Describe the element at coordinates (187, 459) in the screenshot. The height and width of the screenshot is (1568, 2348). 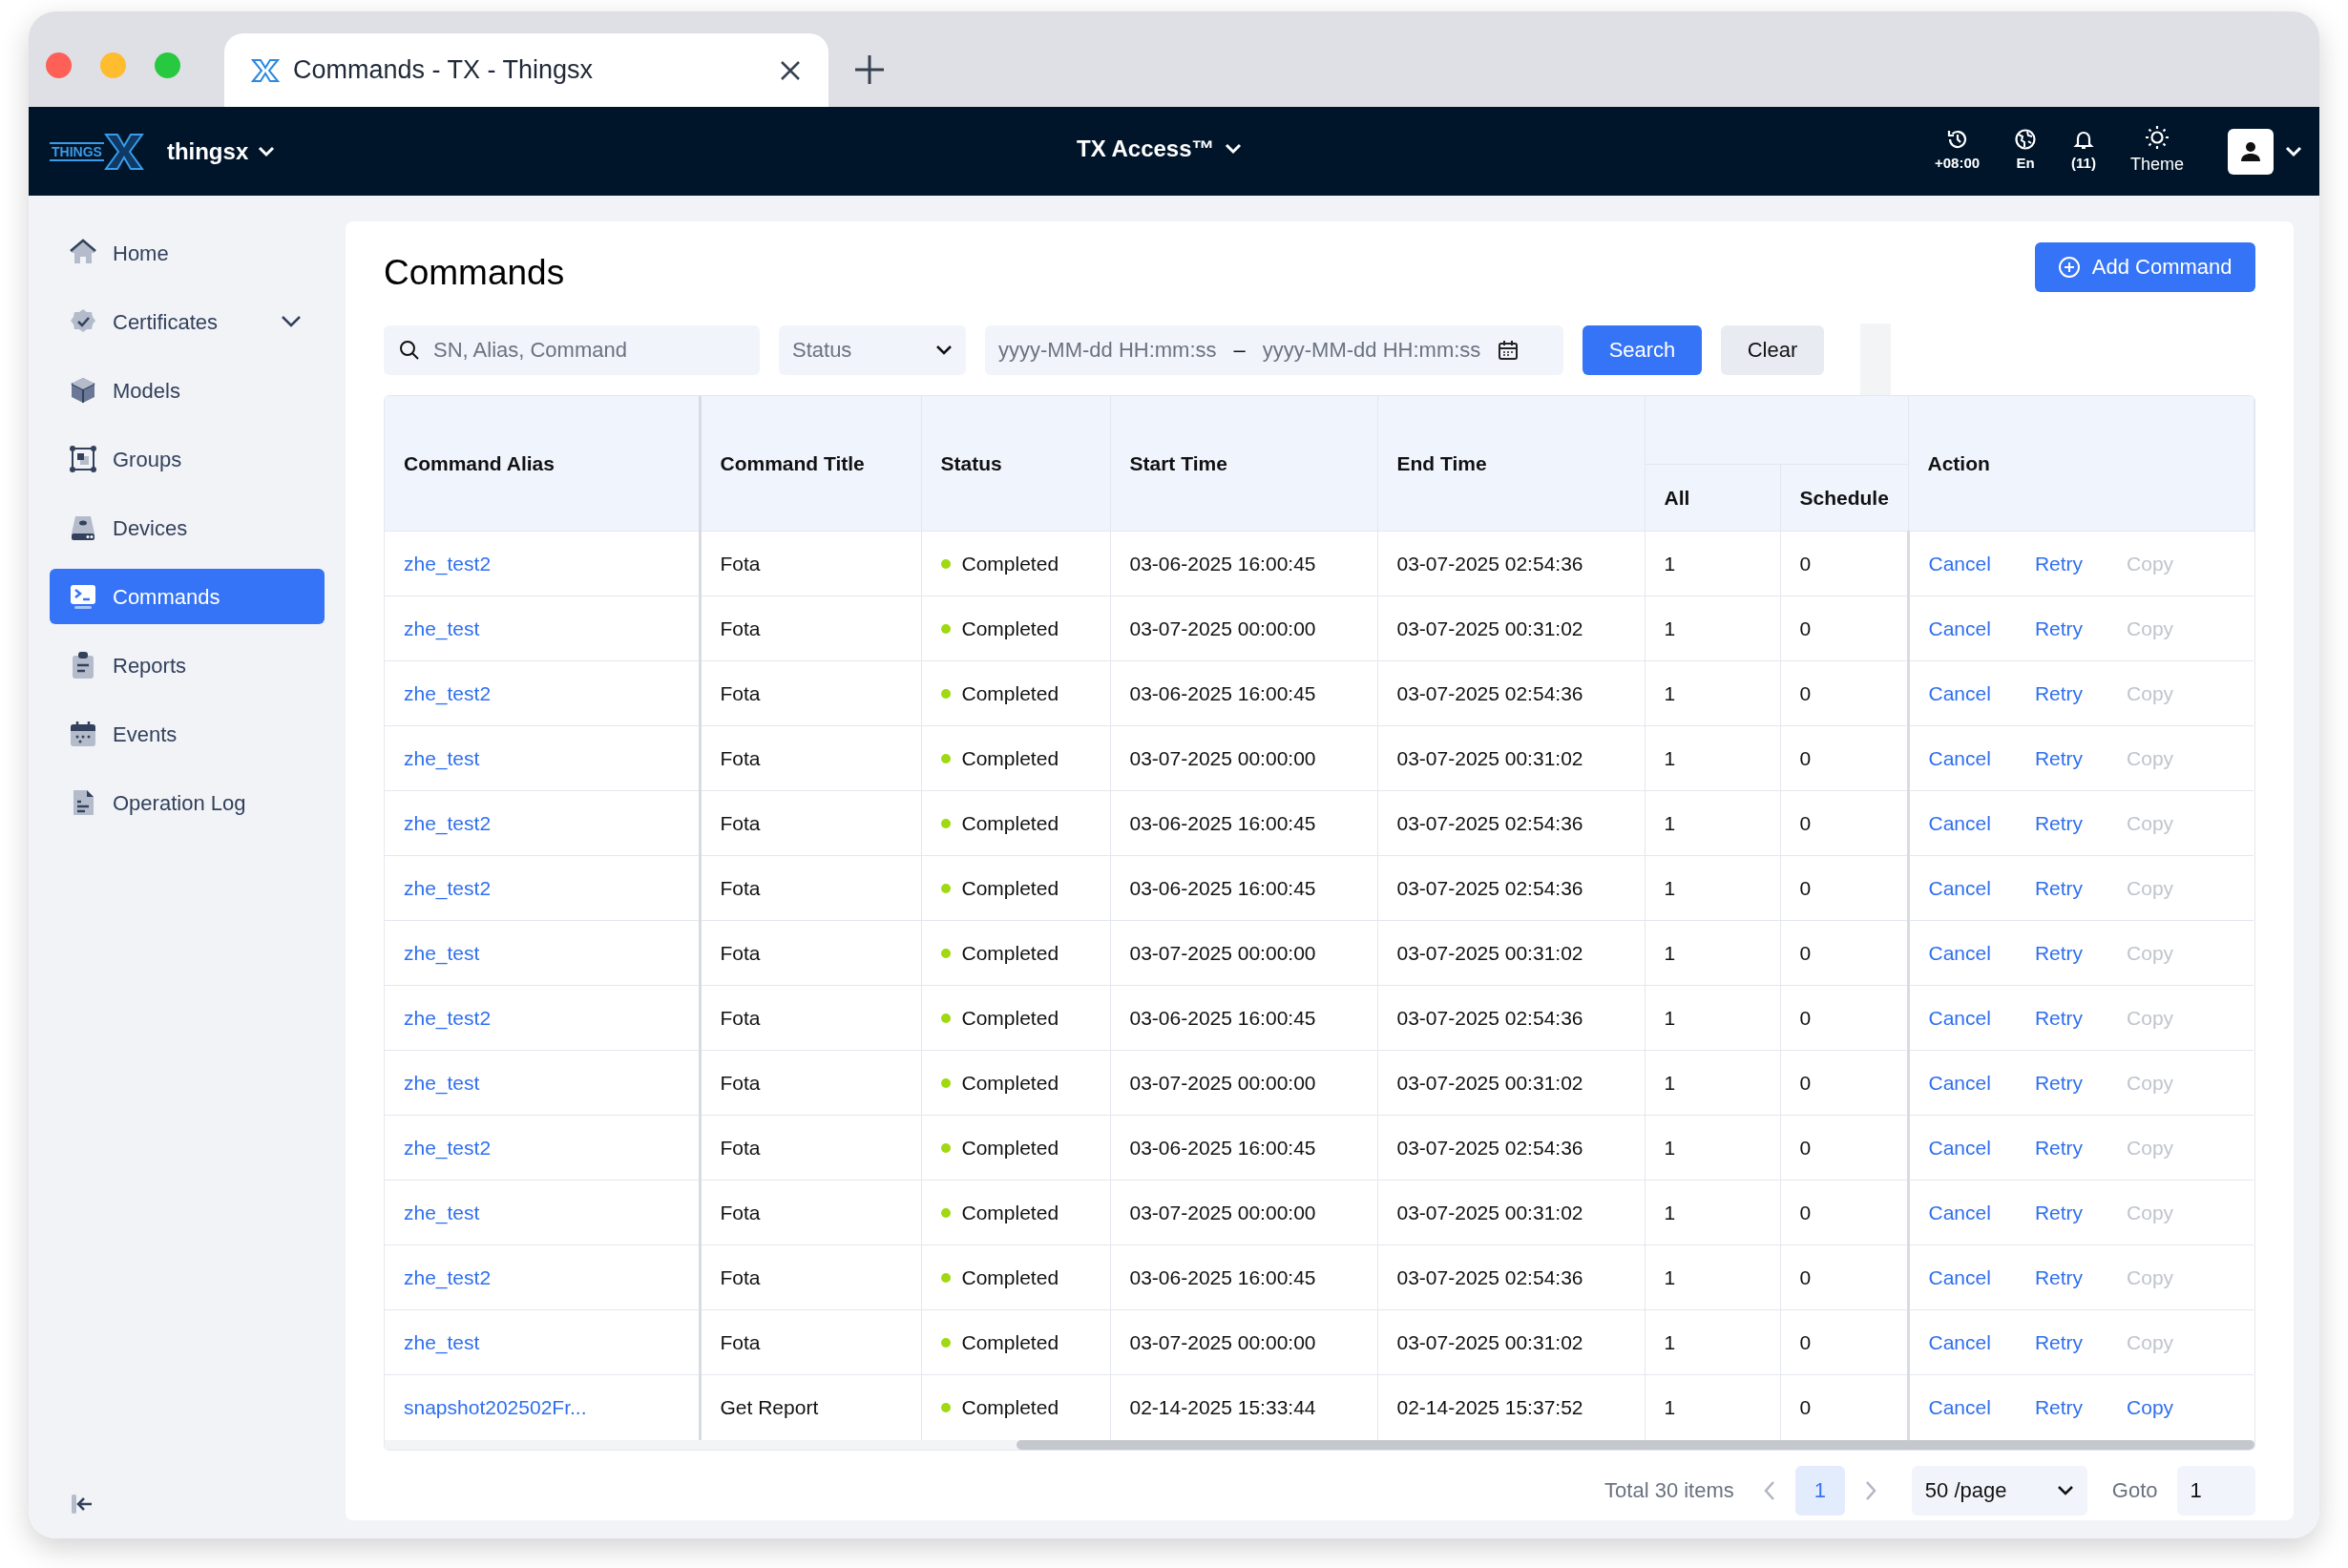
I see `sidebar-item: Groups` at that location.